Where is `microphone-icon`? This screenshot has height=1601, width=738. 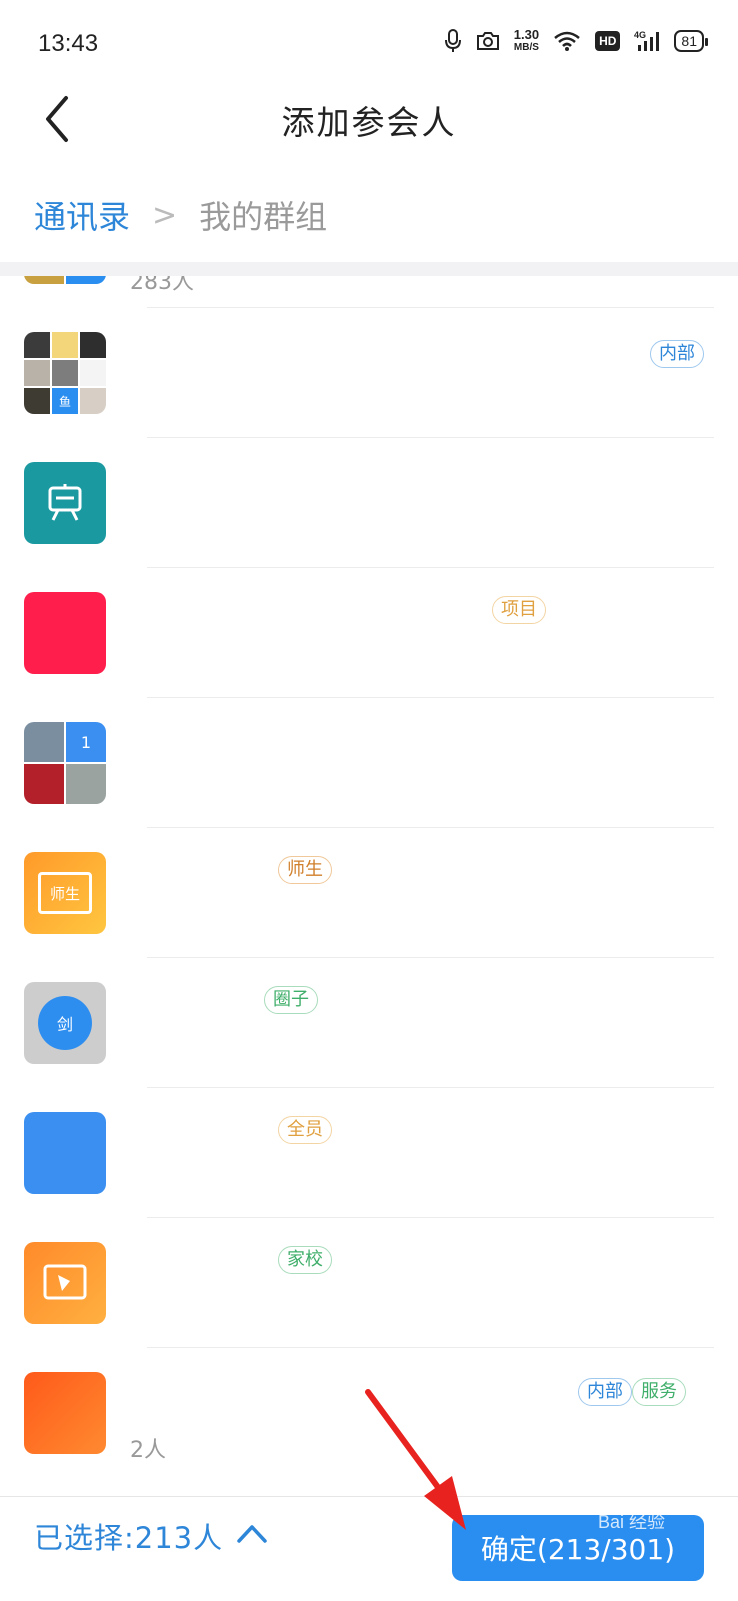
microphone-icon is located at coordinates (453, 41).